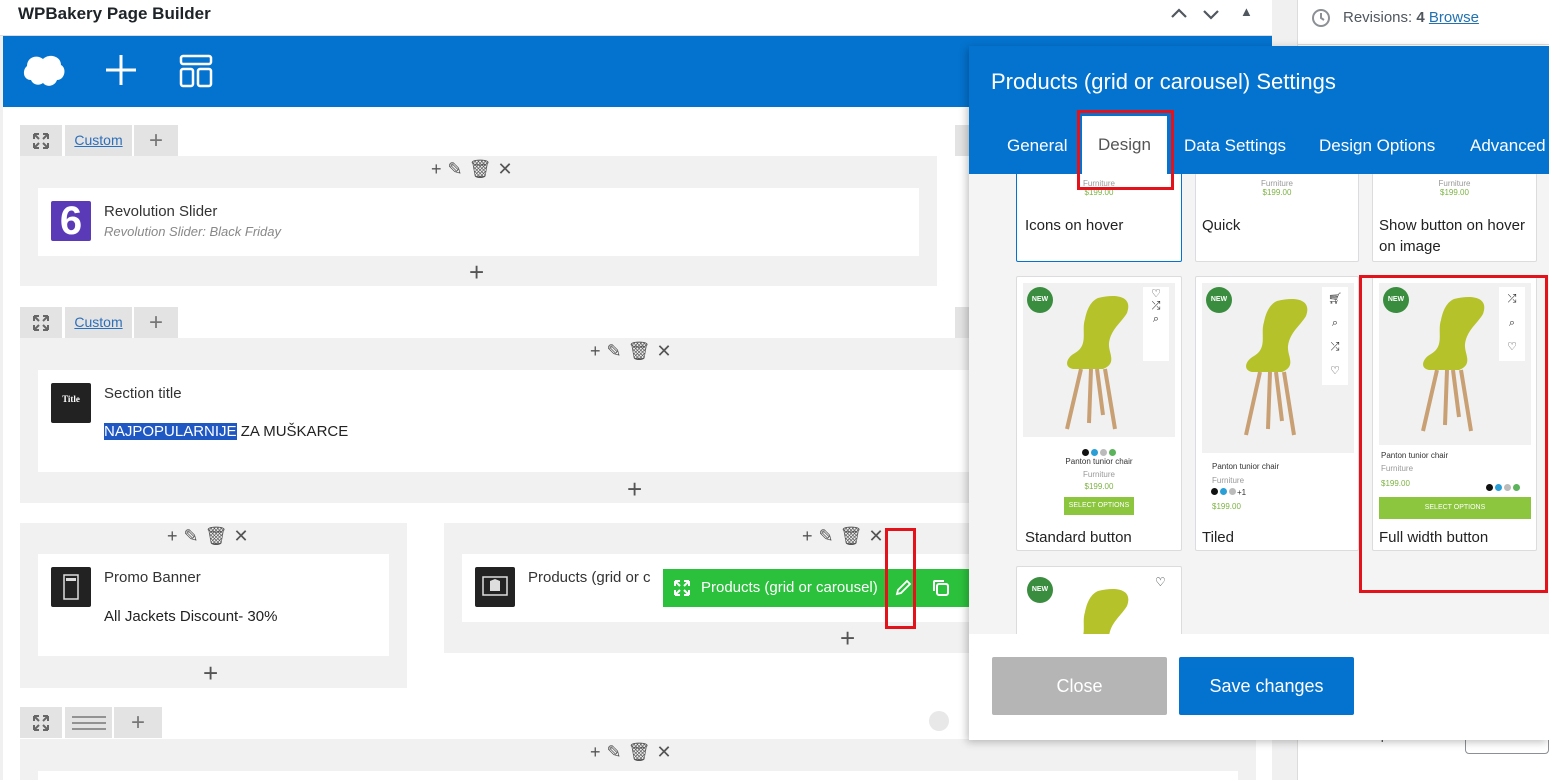 This screenshot has height=780, width=1549. What do you see at coordinates (121, 70) in the screenshot?
I see `add-element-icon` at bounding box center [121, 70].